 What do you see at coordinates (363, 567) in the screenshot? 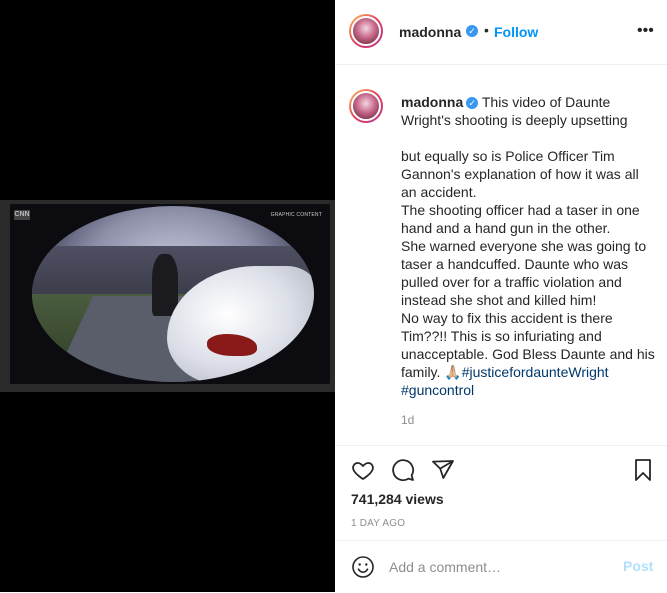
I see `emoji-smiley-icon` at bounding box center [363, 567].